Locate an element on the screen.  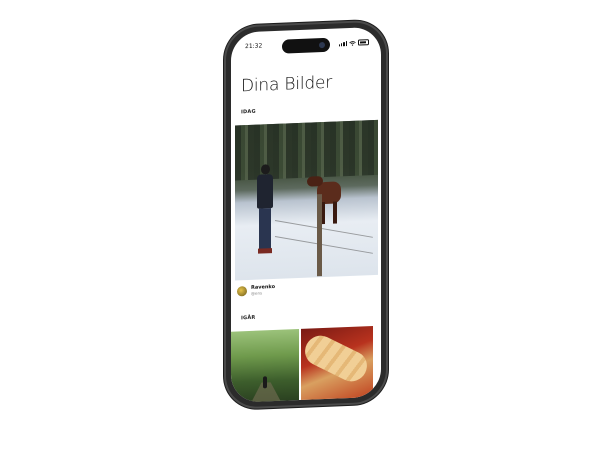
status-icons is located at coordinates (353, 43).